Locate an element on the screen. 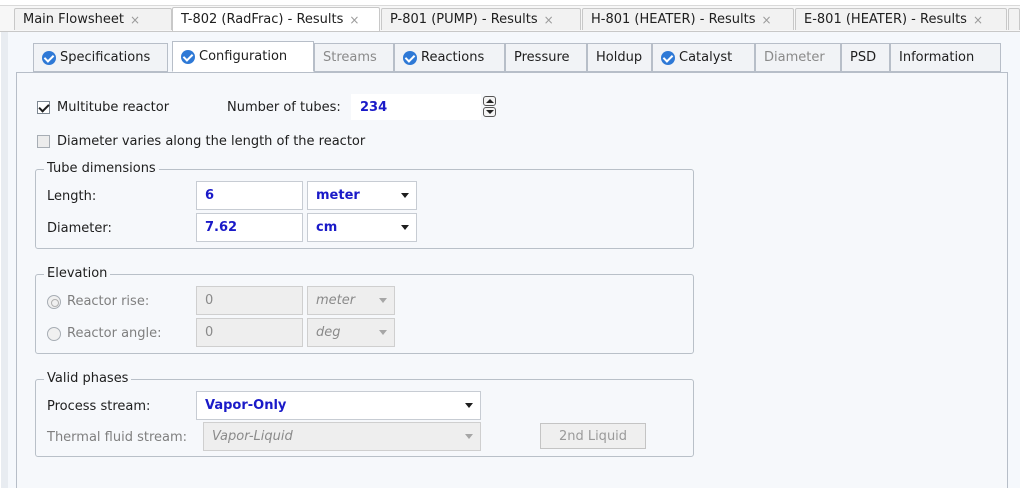 The height and width of the screenshot is (488, 1020). length-label: Length: is located at coordinates (72, 196).